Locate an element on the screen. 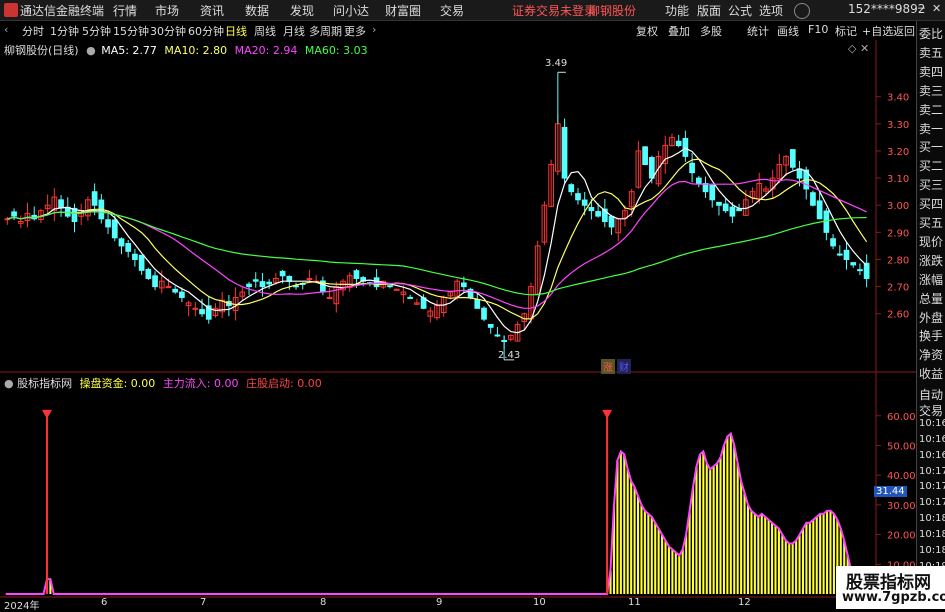 The image size is (945, 612). ma60-label: MA60: 3.03 is located at coordinates (336, 50).